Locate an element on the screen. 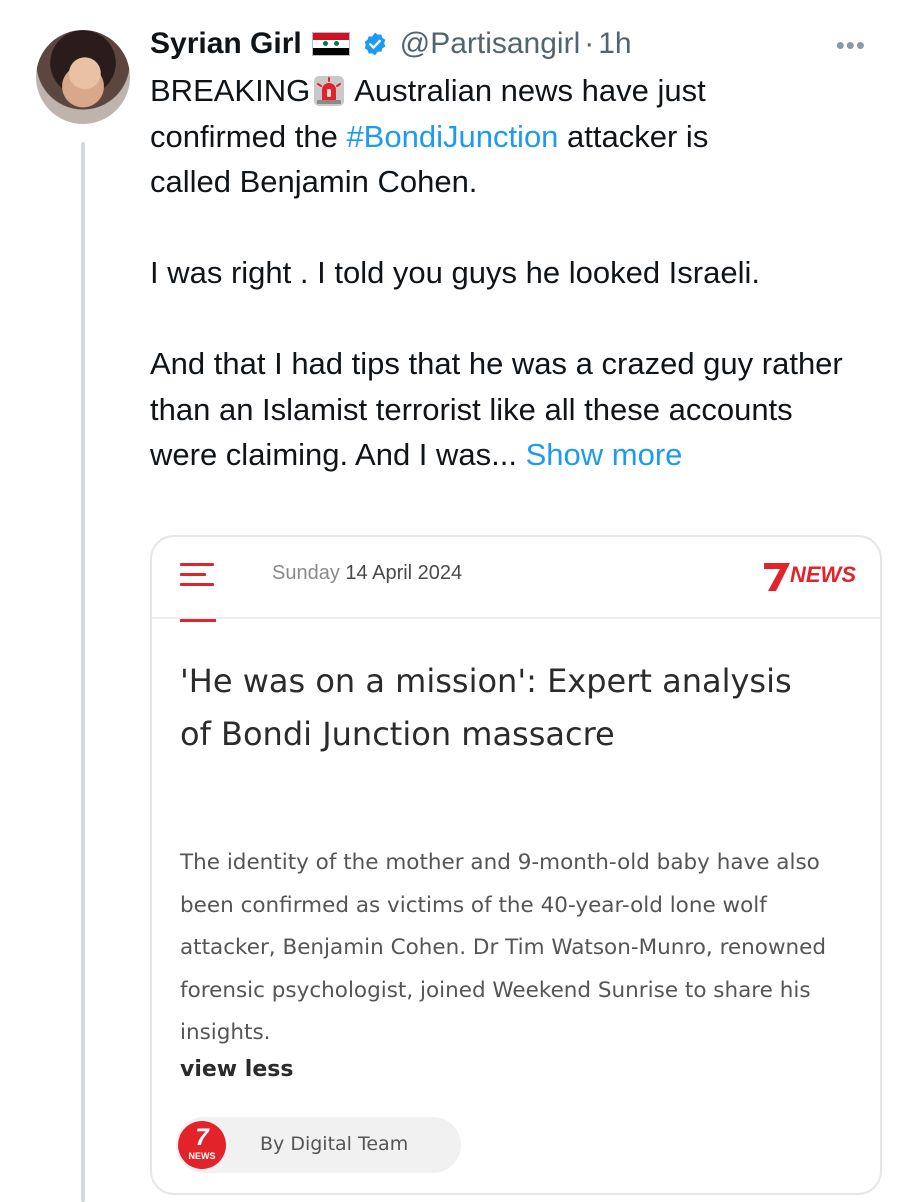 Image resolution: width=906 pixels, height=1202 pixels. view-less-link: view less is located at coordinates (236, 1069).